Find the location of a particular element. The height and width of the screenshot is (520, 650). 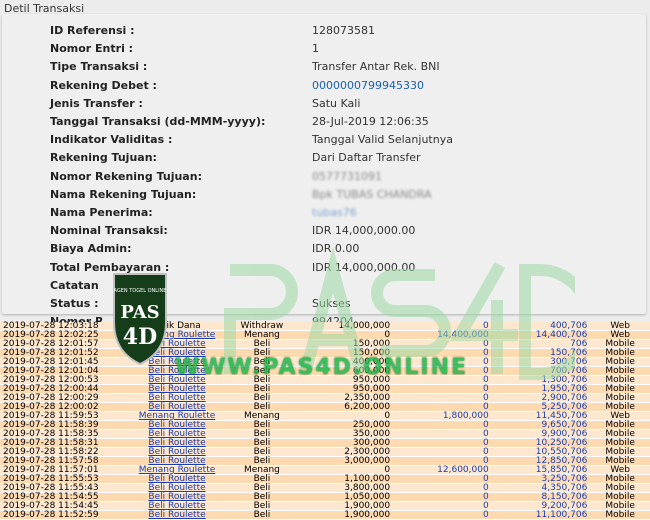

detail-row: Nomor Entri : 1 is located at coordinates (324, 51).